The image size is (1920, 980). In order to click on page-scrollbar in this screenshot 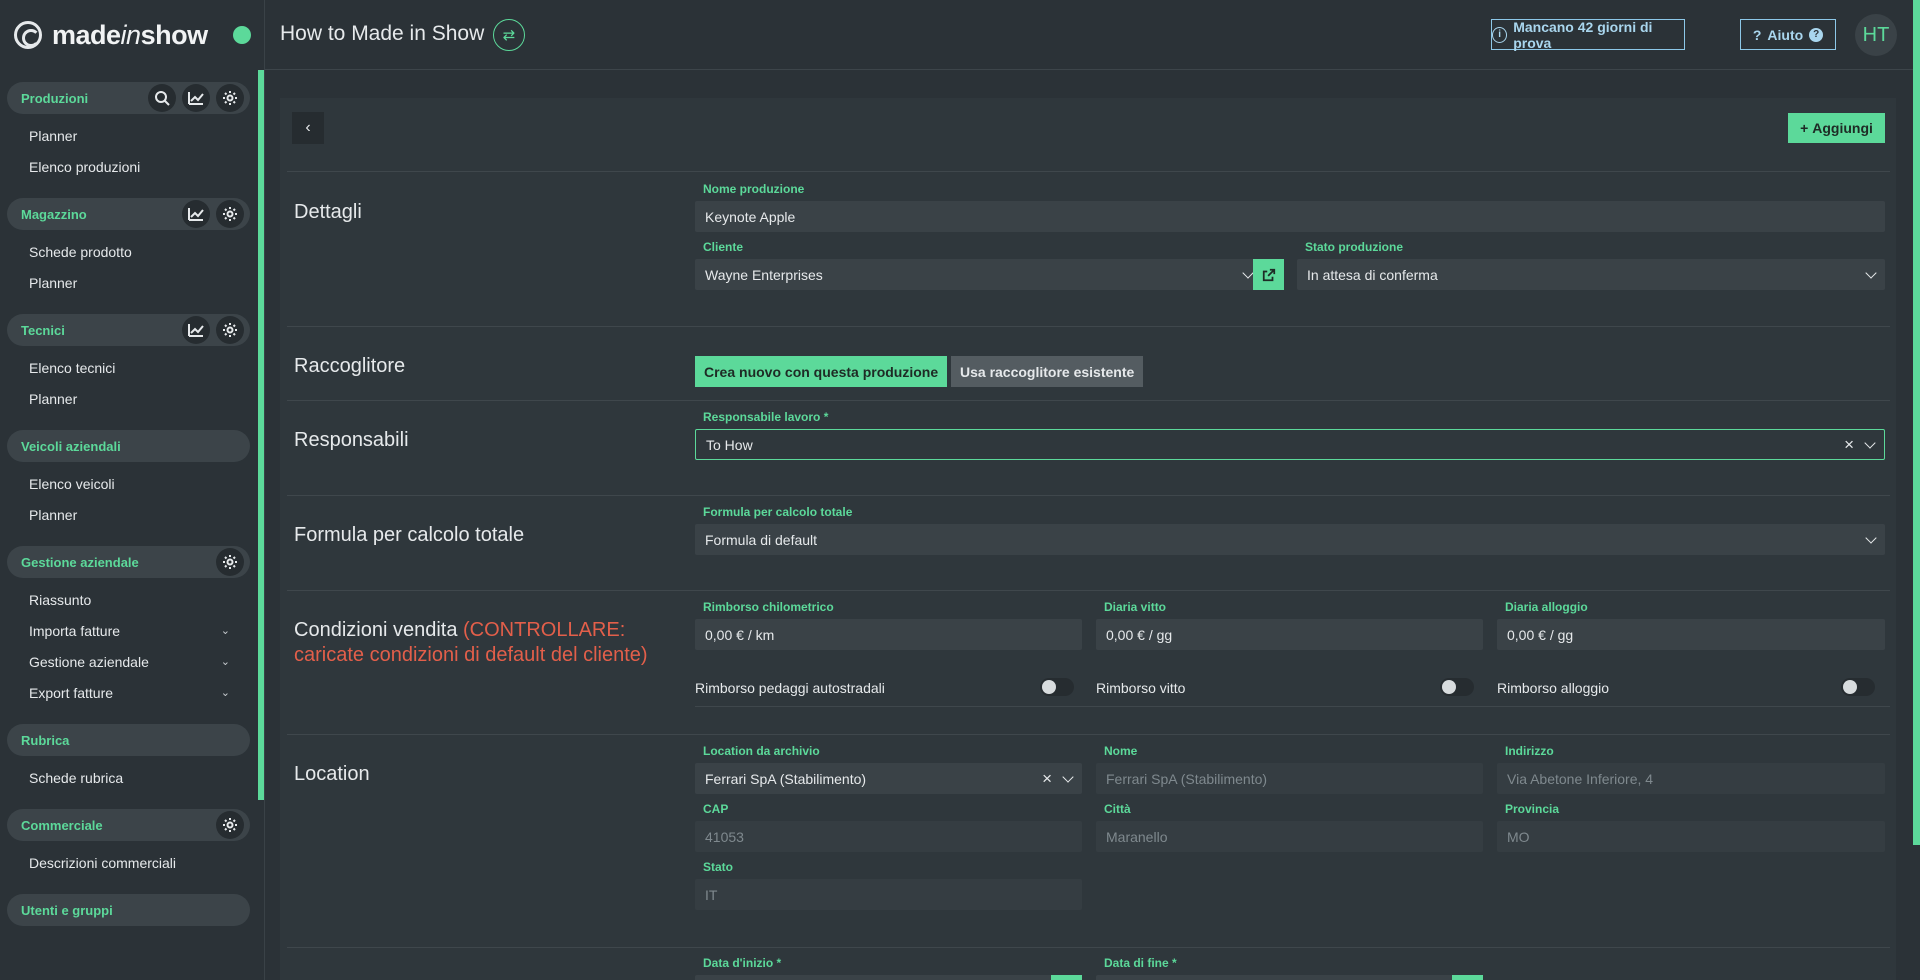, I will do `click(1916, 422)`.